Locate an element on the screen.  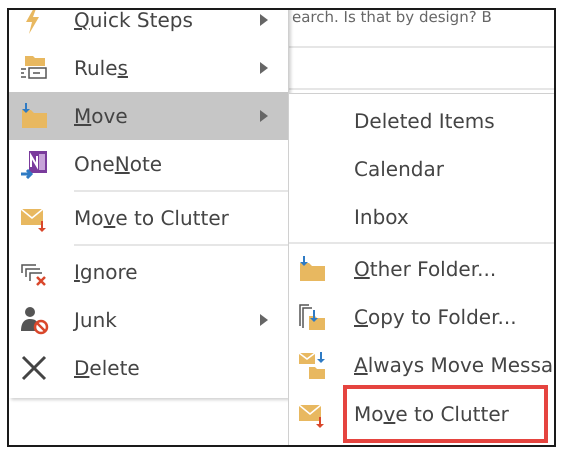
person-block-icon is located at coordinates (34, 320).